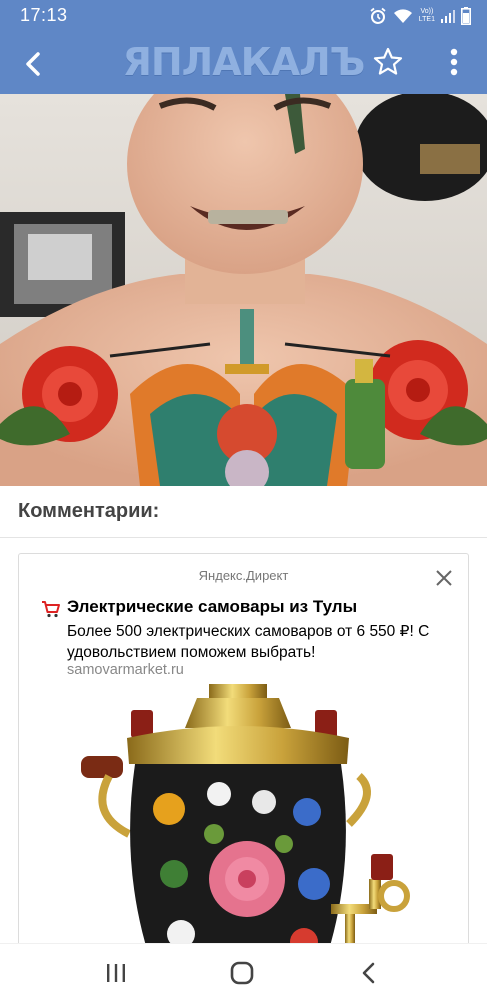  I want to click on status-icons: Vo)) LTE1, so click(420, 16).